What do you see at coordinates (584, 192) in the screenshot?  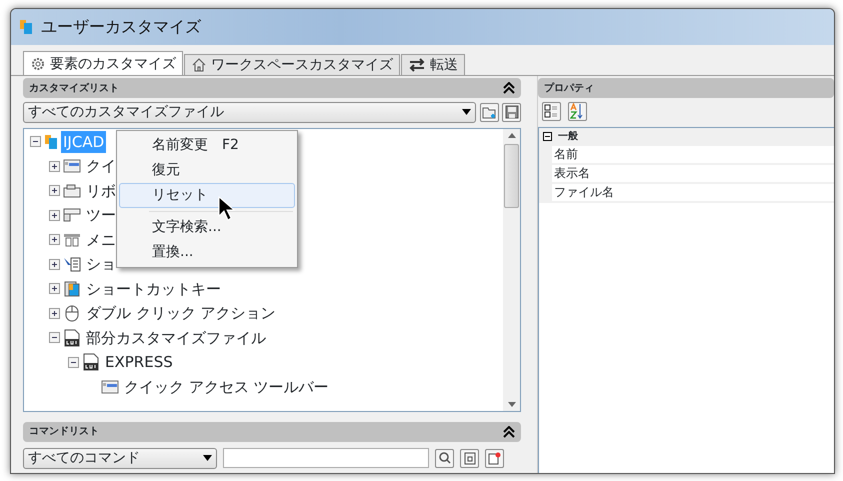 I see `property-name: ファイル名` at bounding box center [584, 192].